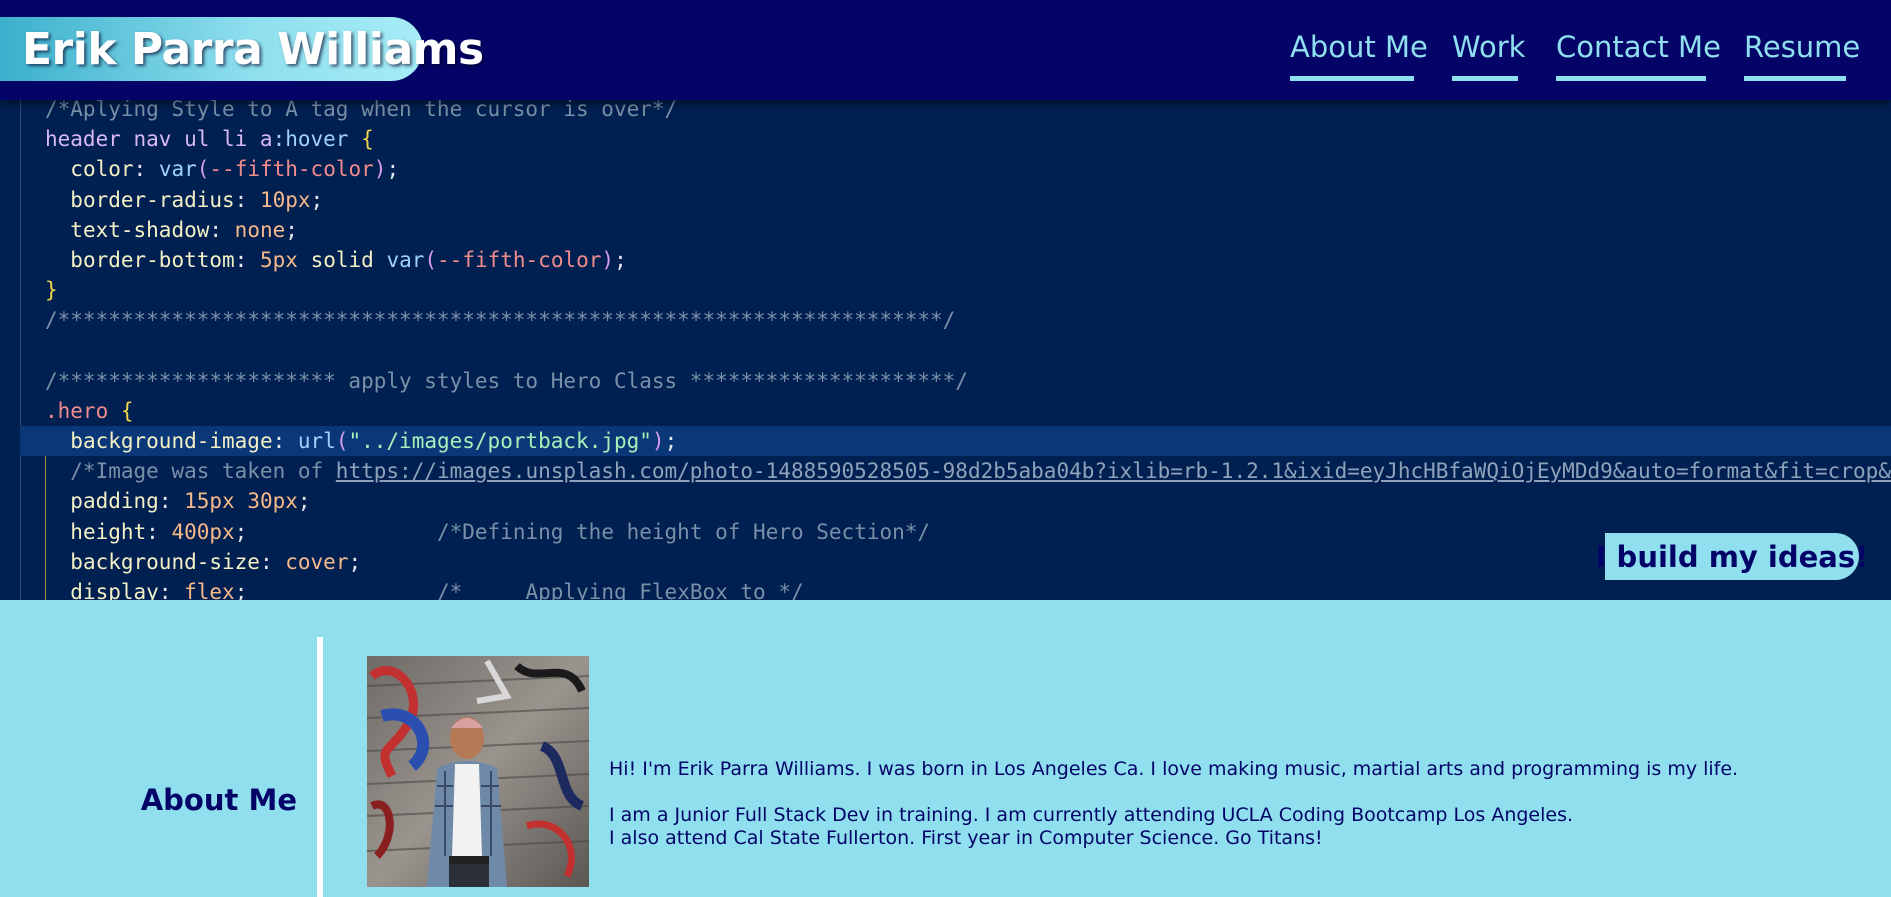  I want to click on editor-gutter-line, so click(20, 350).